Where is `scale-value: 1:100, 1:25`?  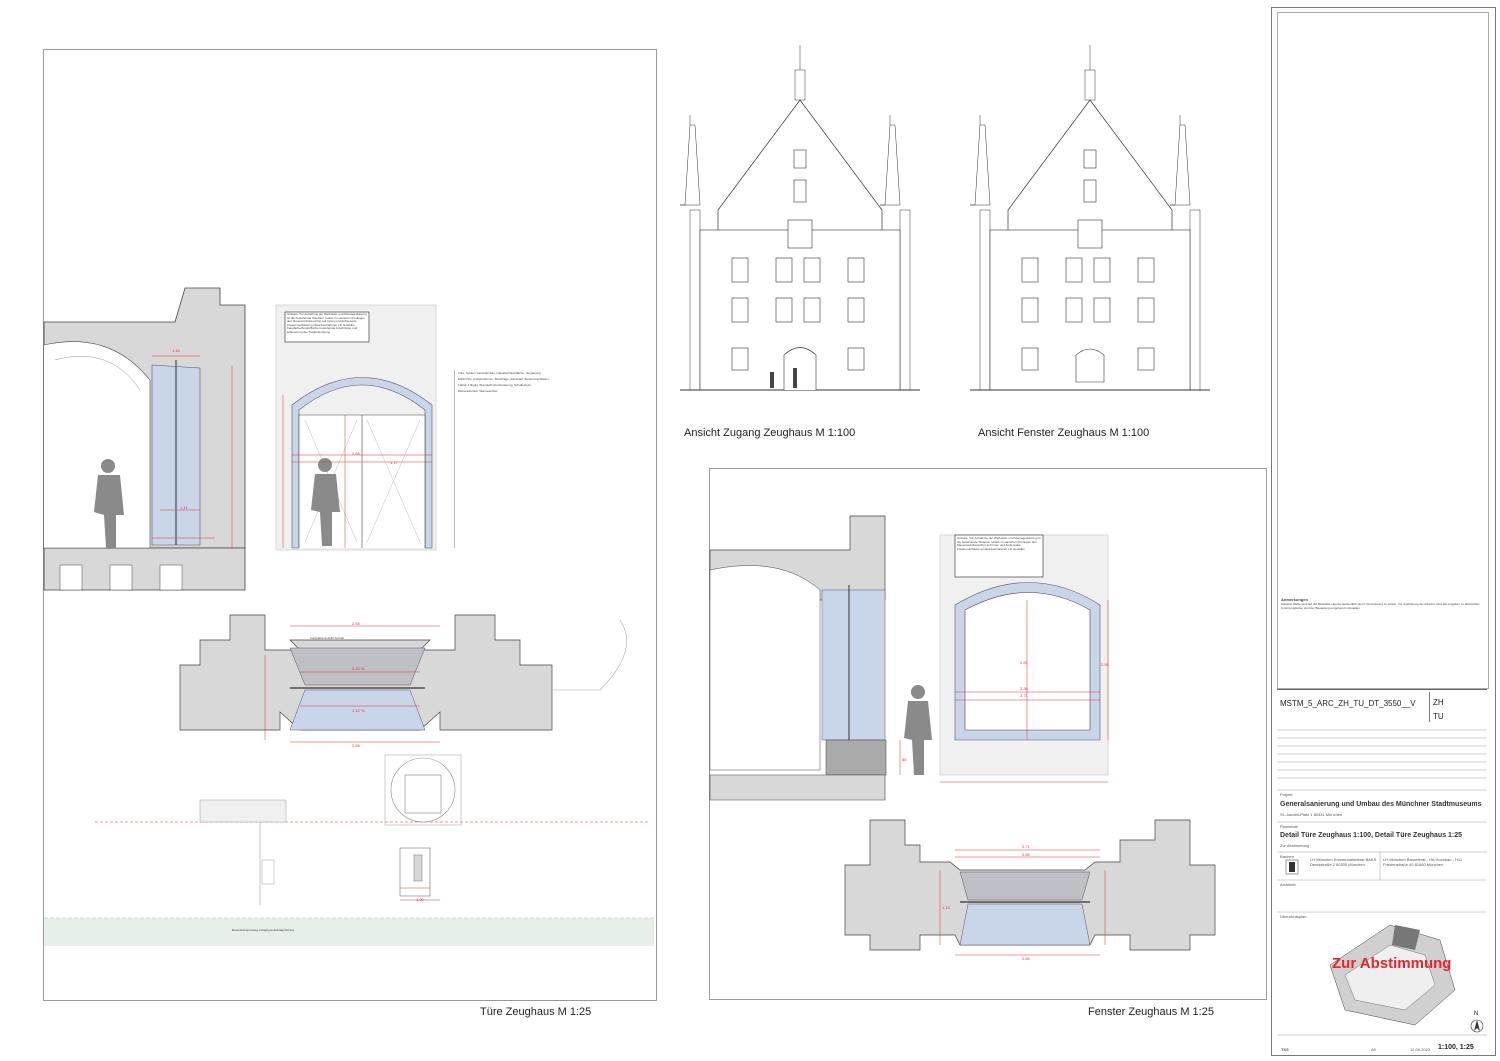 scale-value: 1:100, 1:25 is located at coordinates (1456, 1047).